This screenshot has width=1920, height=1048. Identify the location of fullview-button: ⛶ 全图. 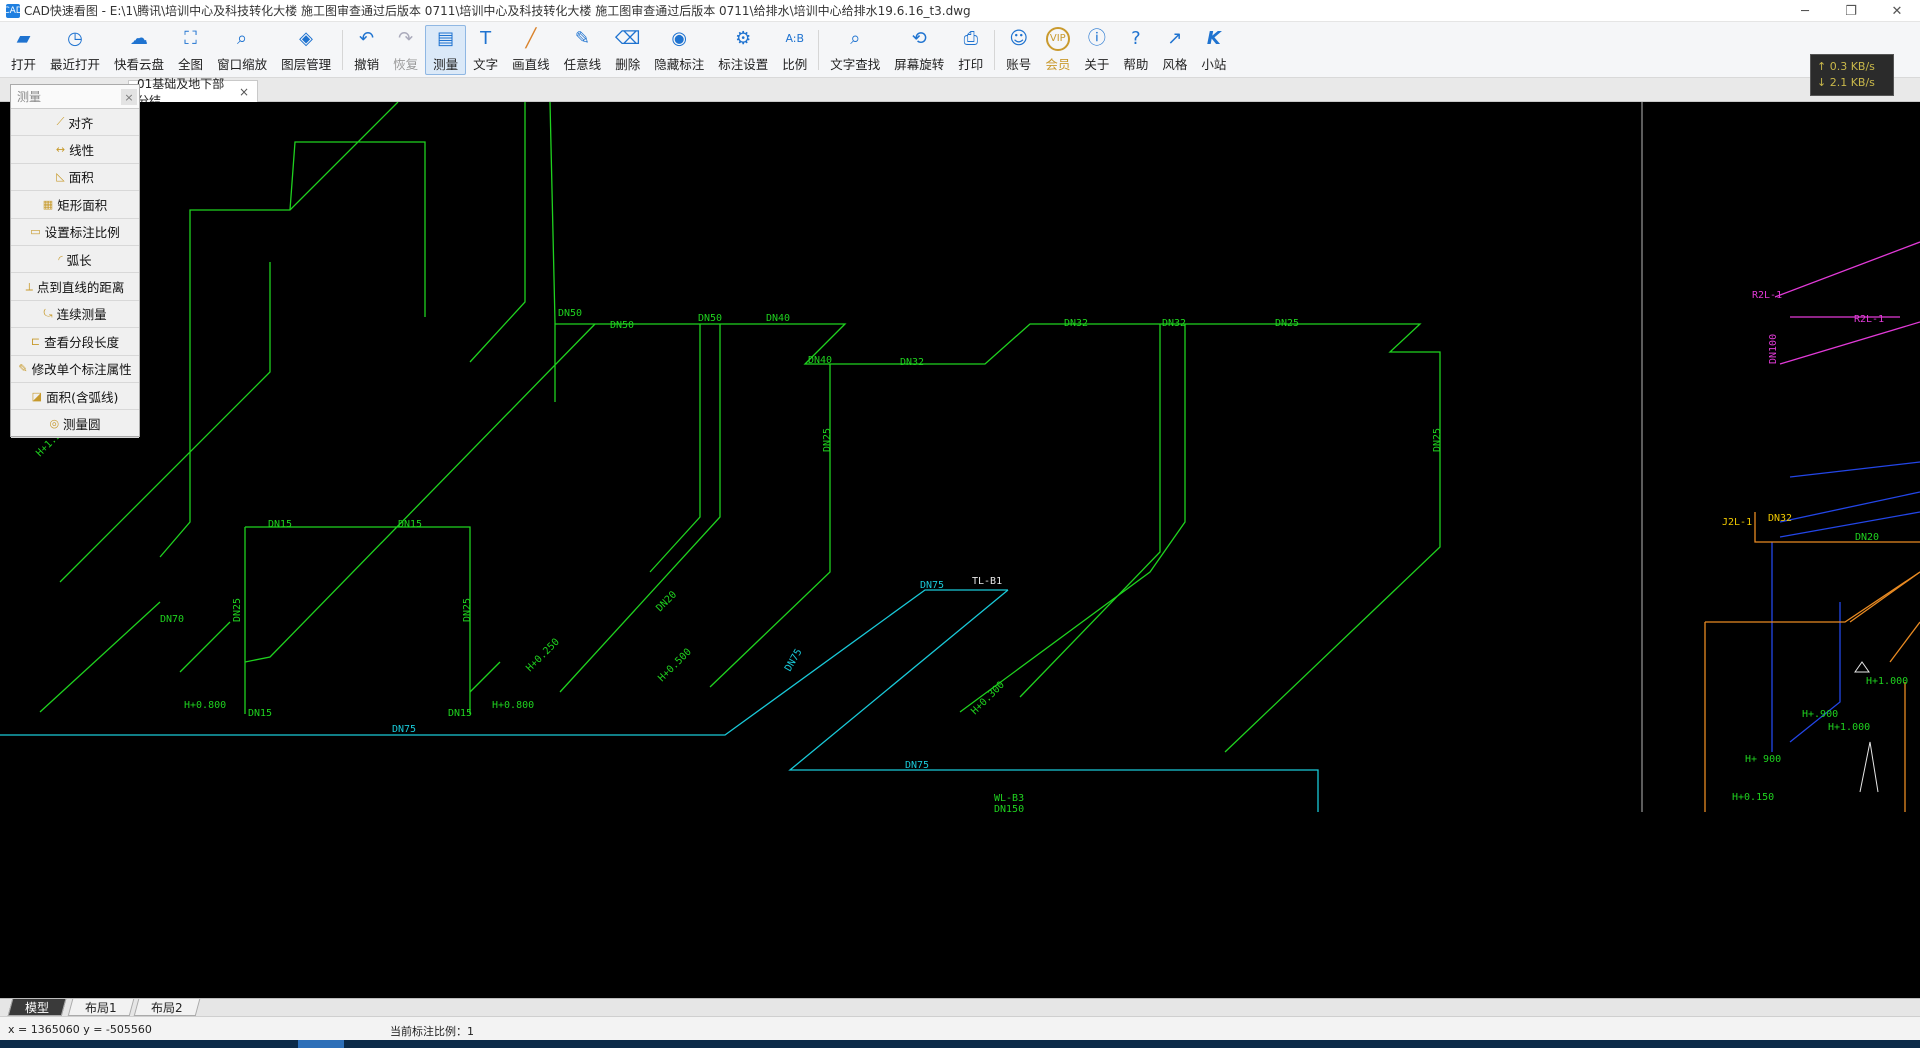
(190, 50).